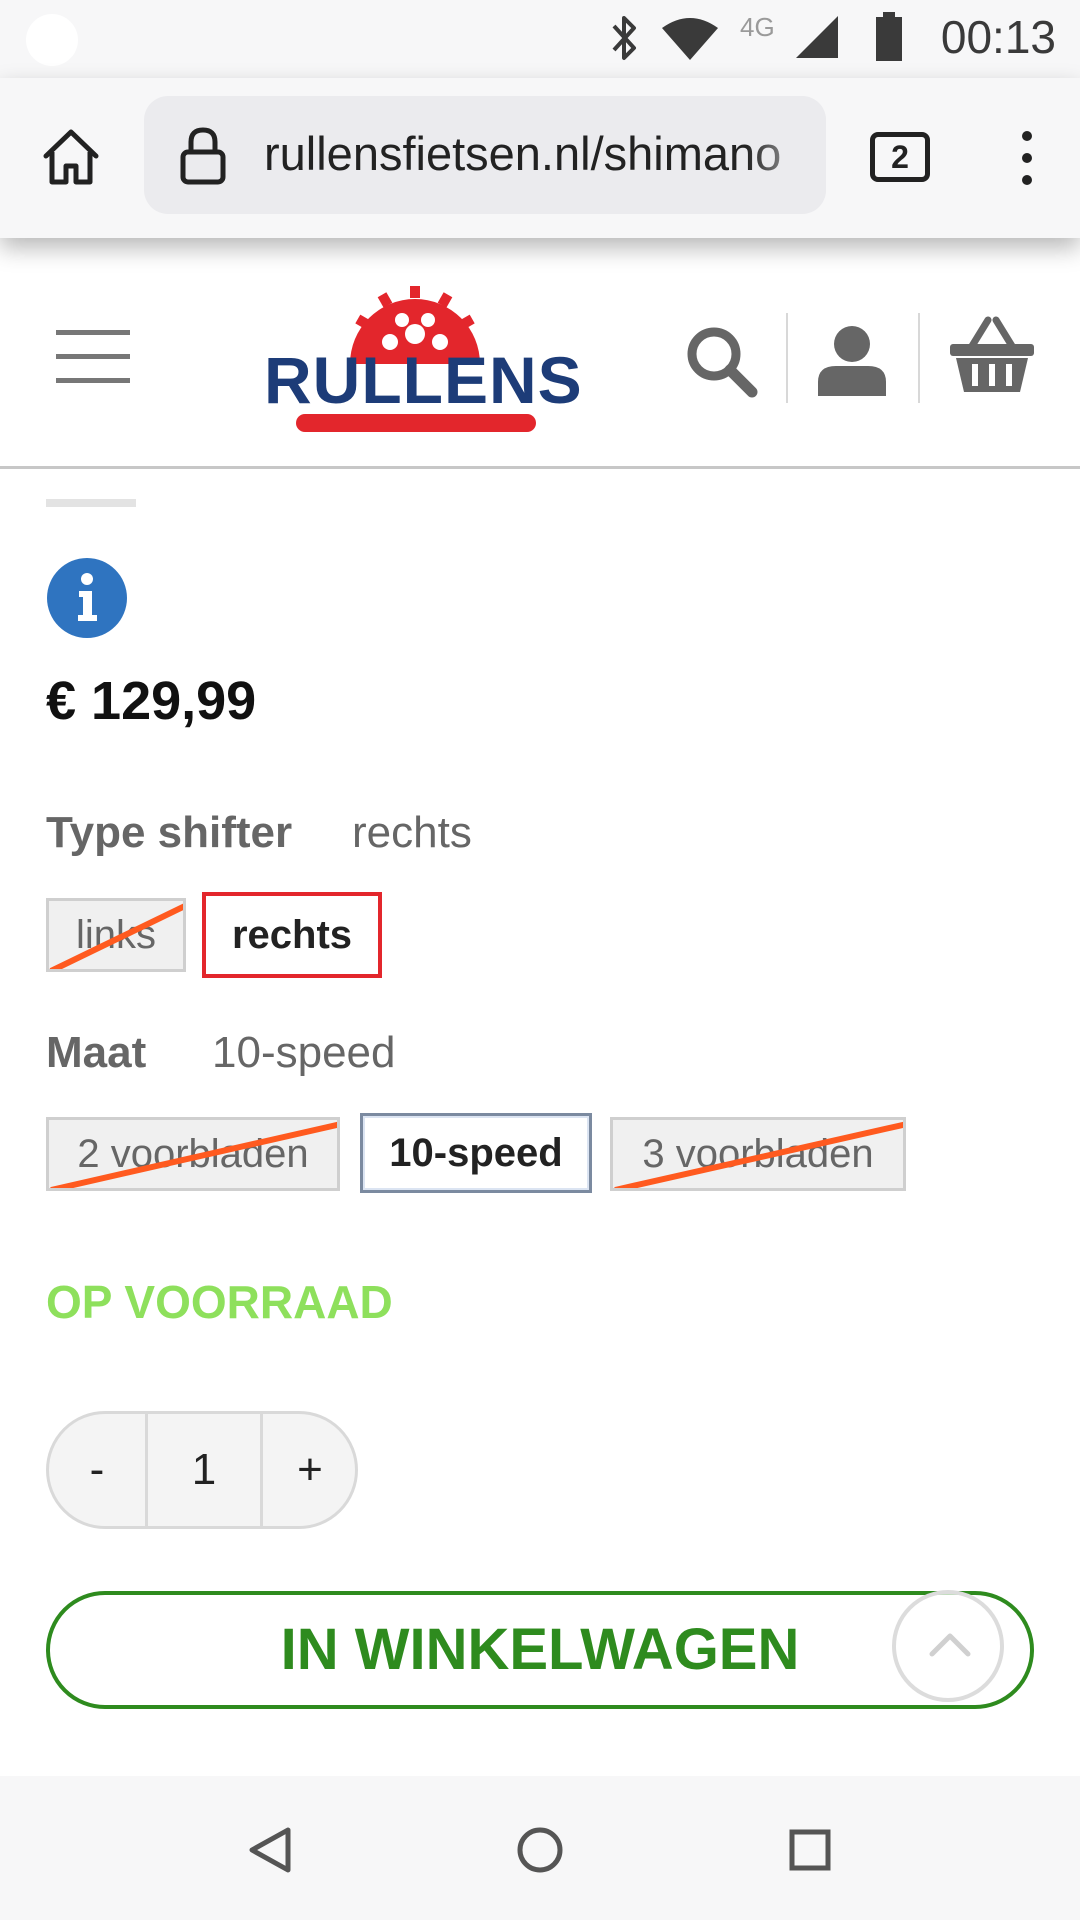  Describe the element at coordinates (91, 503) in the screenshot. I see `content-strip` at that location.